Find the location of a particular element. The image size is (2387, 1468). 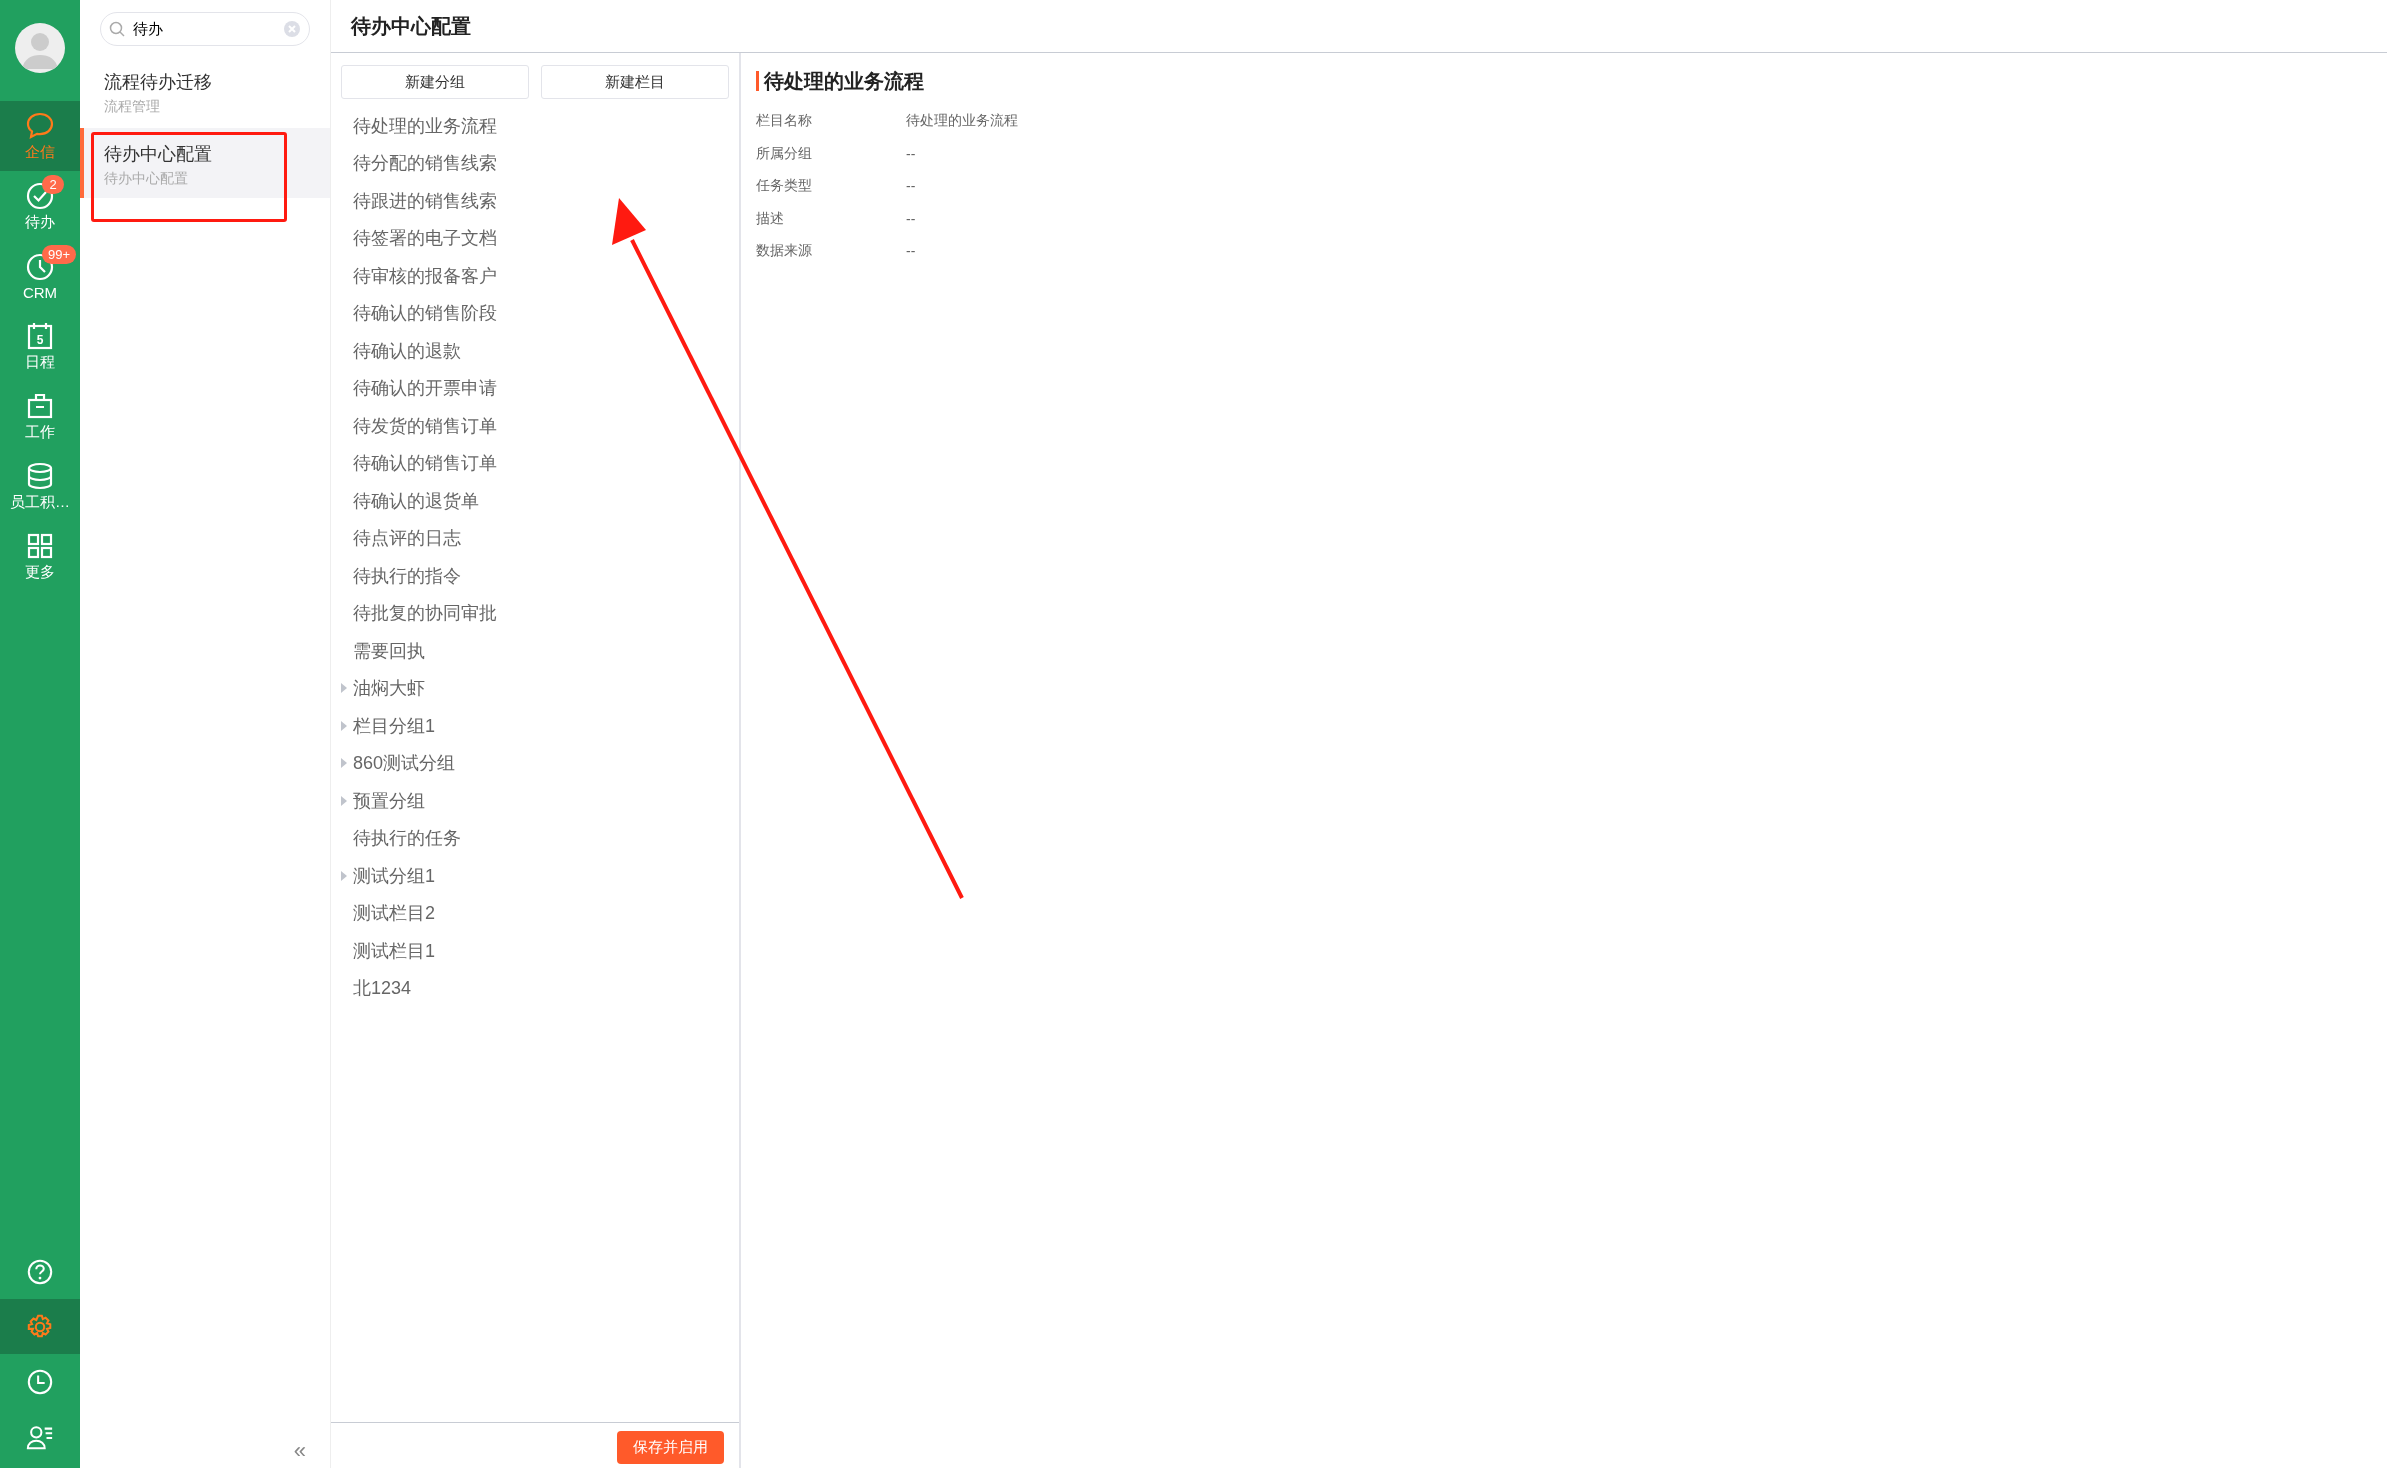

avatar is located at coordinates (40, 48).